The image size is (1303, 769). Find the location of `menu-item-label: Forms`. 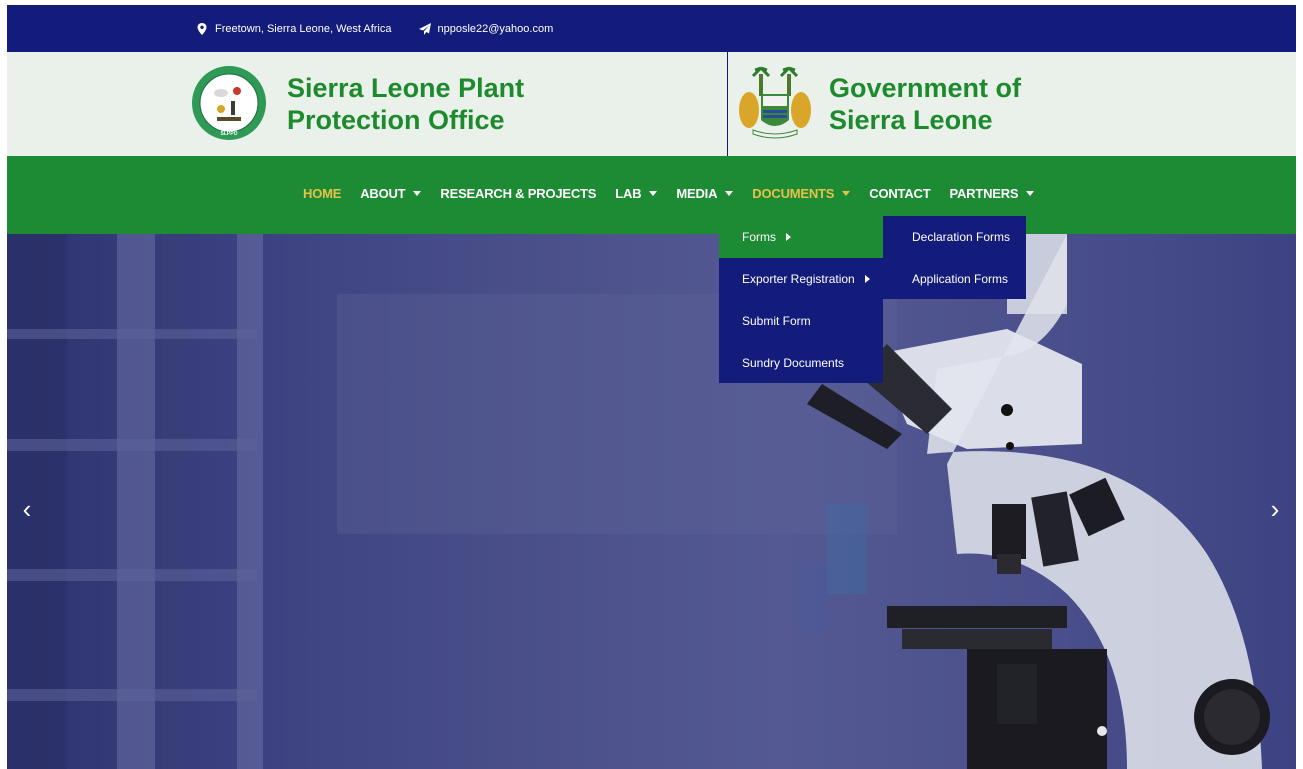

menu-item-label: Forms is located at coordinates (759, 237).